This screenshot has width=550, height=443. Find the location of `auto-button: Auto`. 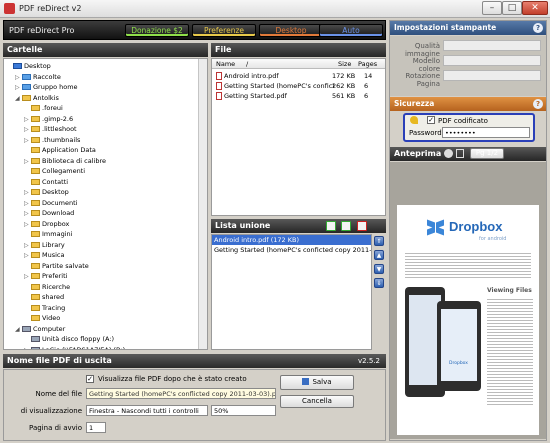

auto-button: Auto is located at coordinates (351, 30).